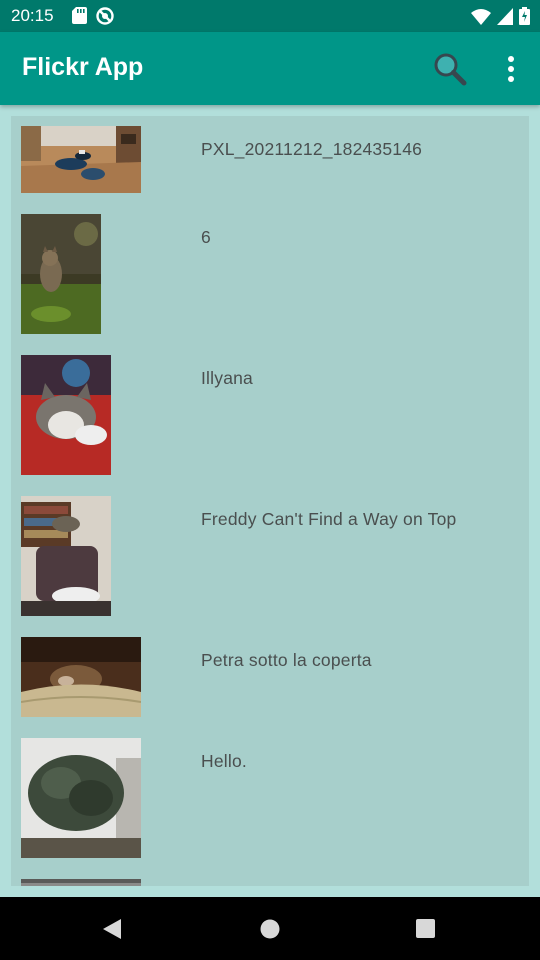 Image resolution: width=540 pixels, height=960 pixels. What do you see at coordinates (312, 149) in the screenshot?
I see `photo-title: PXL_20211212_182435146` at bounding box center [312, 149].